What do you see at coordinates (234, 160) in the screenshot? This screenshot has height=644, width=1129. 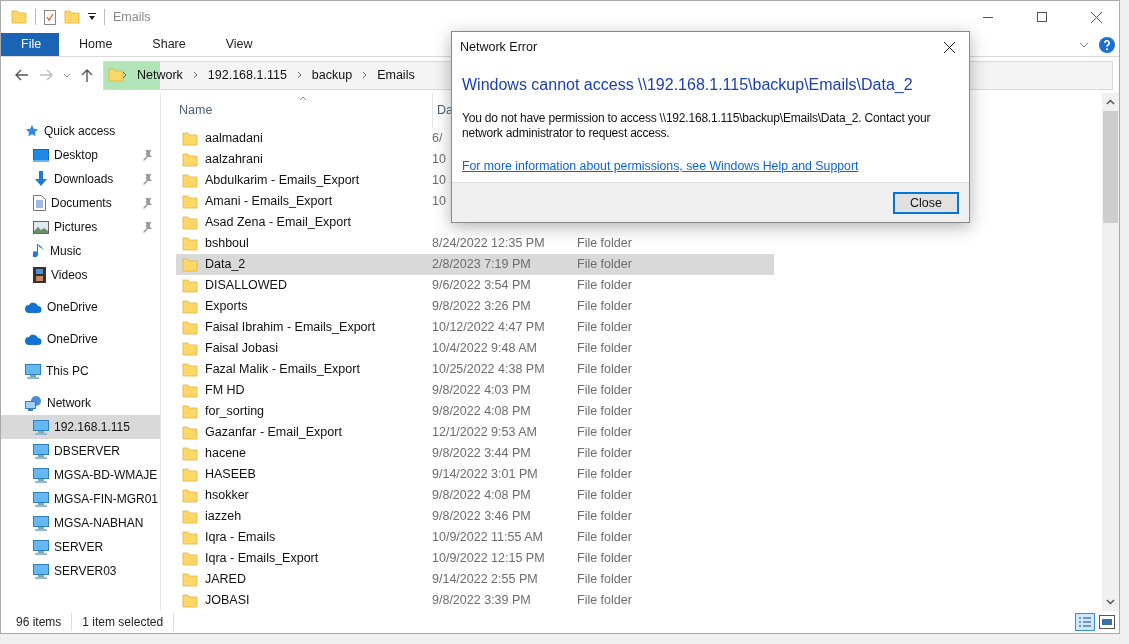 I see `file-name: aalzahrani` at bounding box center [234, 160].